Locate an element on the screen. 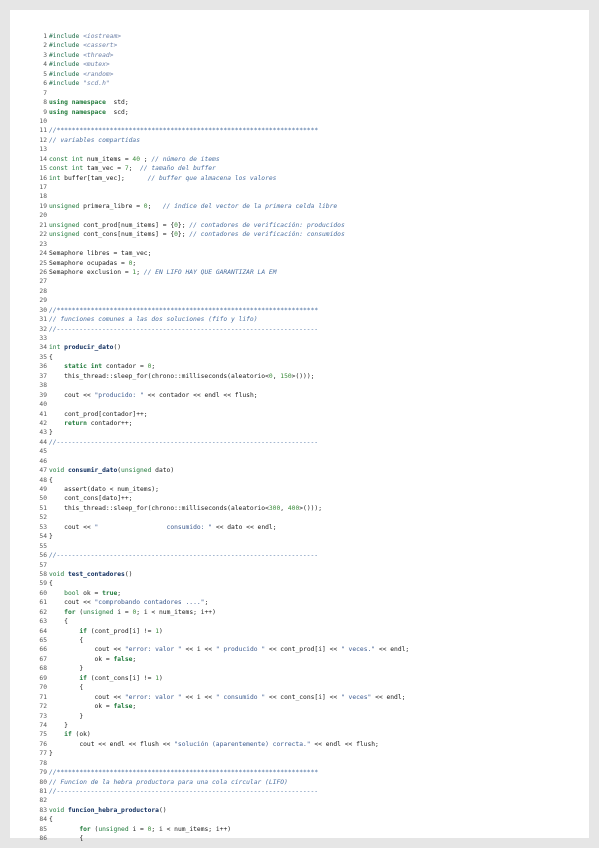 The width and height of the screenshot is (599, 848). code-token: << contador << endl << flush; is located at coordinates (200, 395).